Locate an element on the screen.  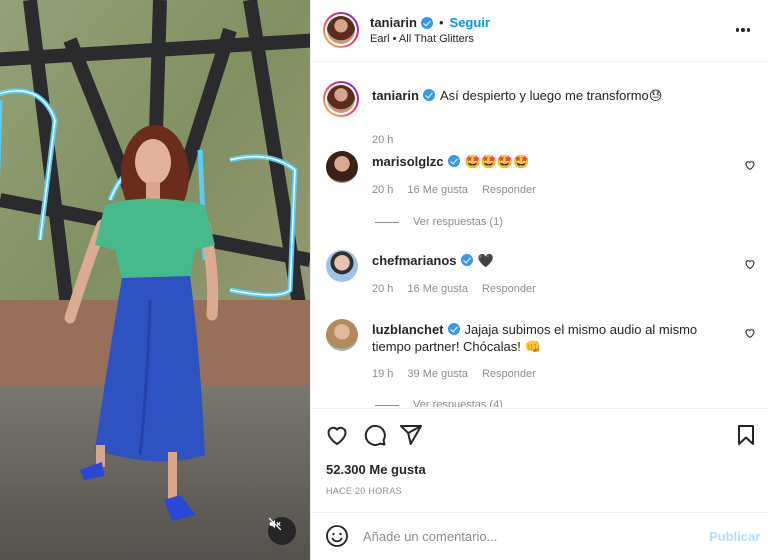
view-replies-button: Ver respuestas (4) is located at coordinates (439, 403).